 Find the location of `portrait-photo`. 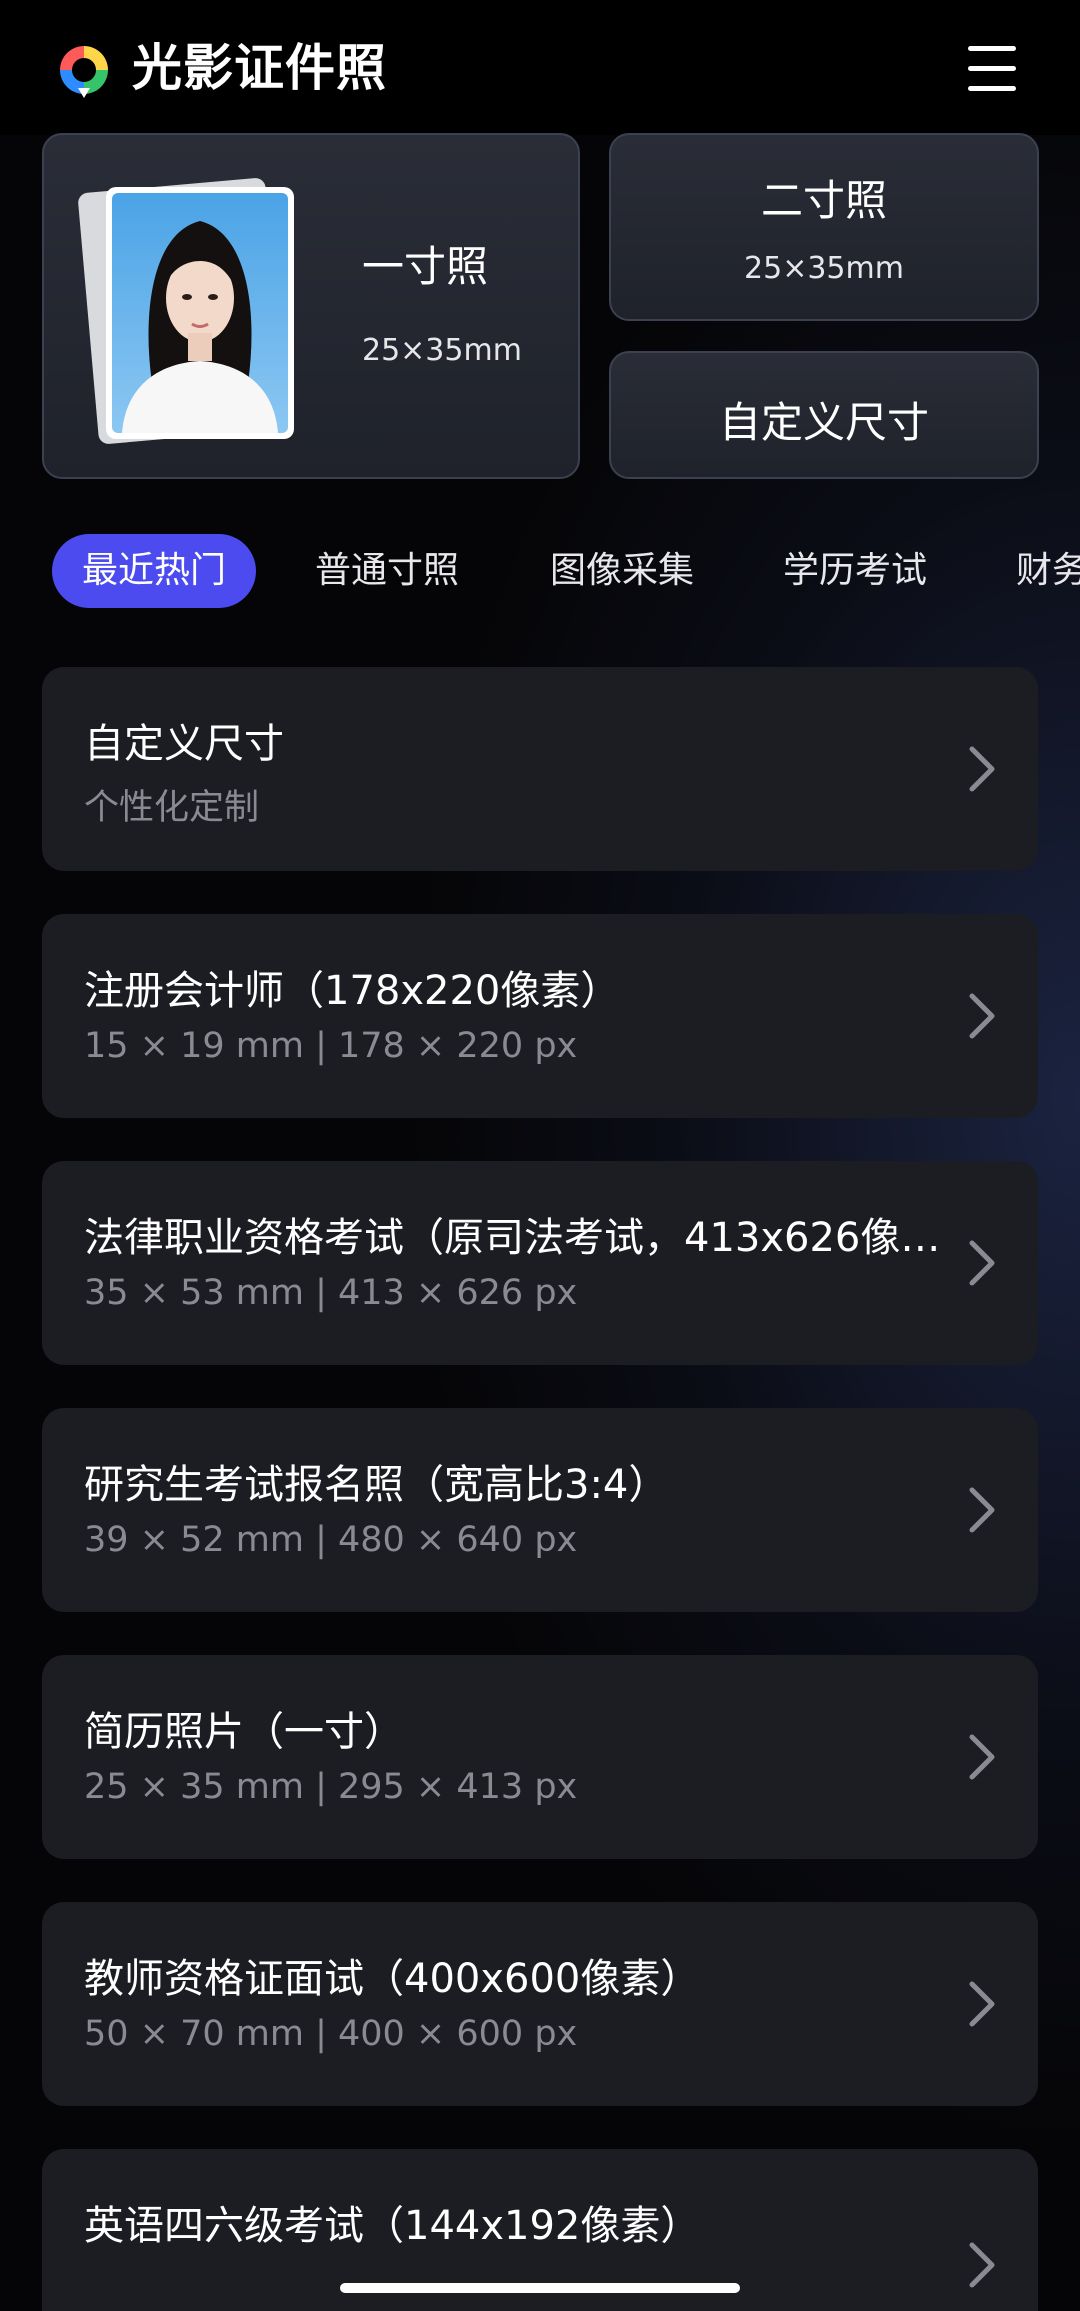

portrait-photo is located at coordinates (200, 313).